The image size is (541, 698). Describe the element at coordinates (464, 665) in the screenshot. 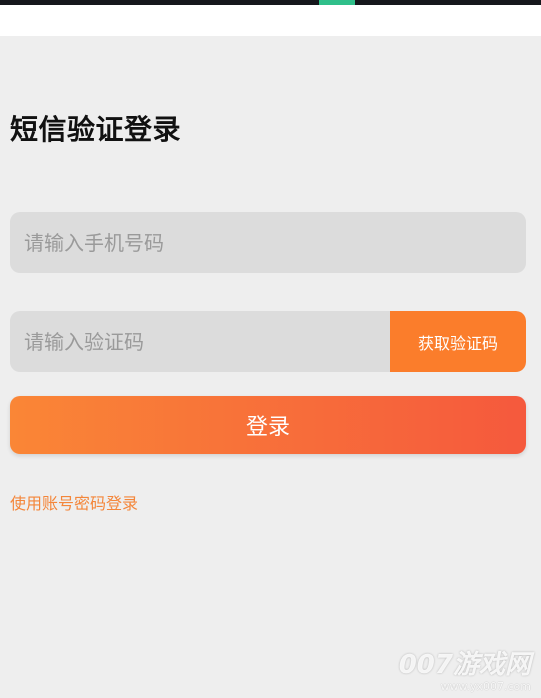

I see `watermark-brand: 007游戏网` at that location.